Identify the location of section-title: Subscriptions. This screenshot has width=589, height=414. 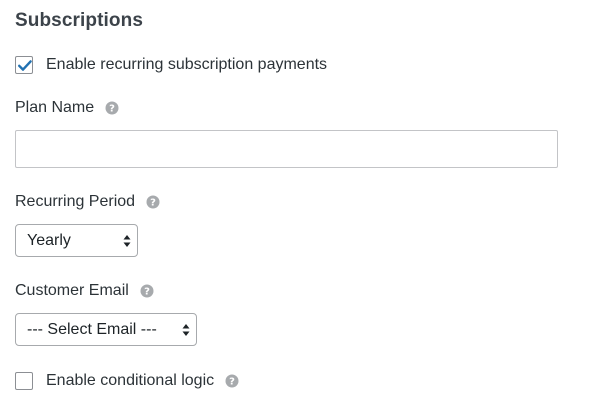
(79, 20).